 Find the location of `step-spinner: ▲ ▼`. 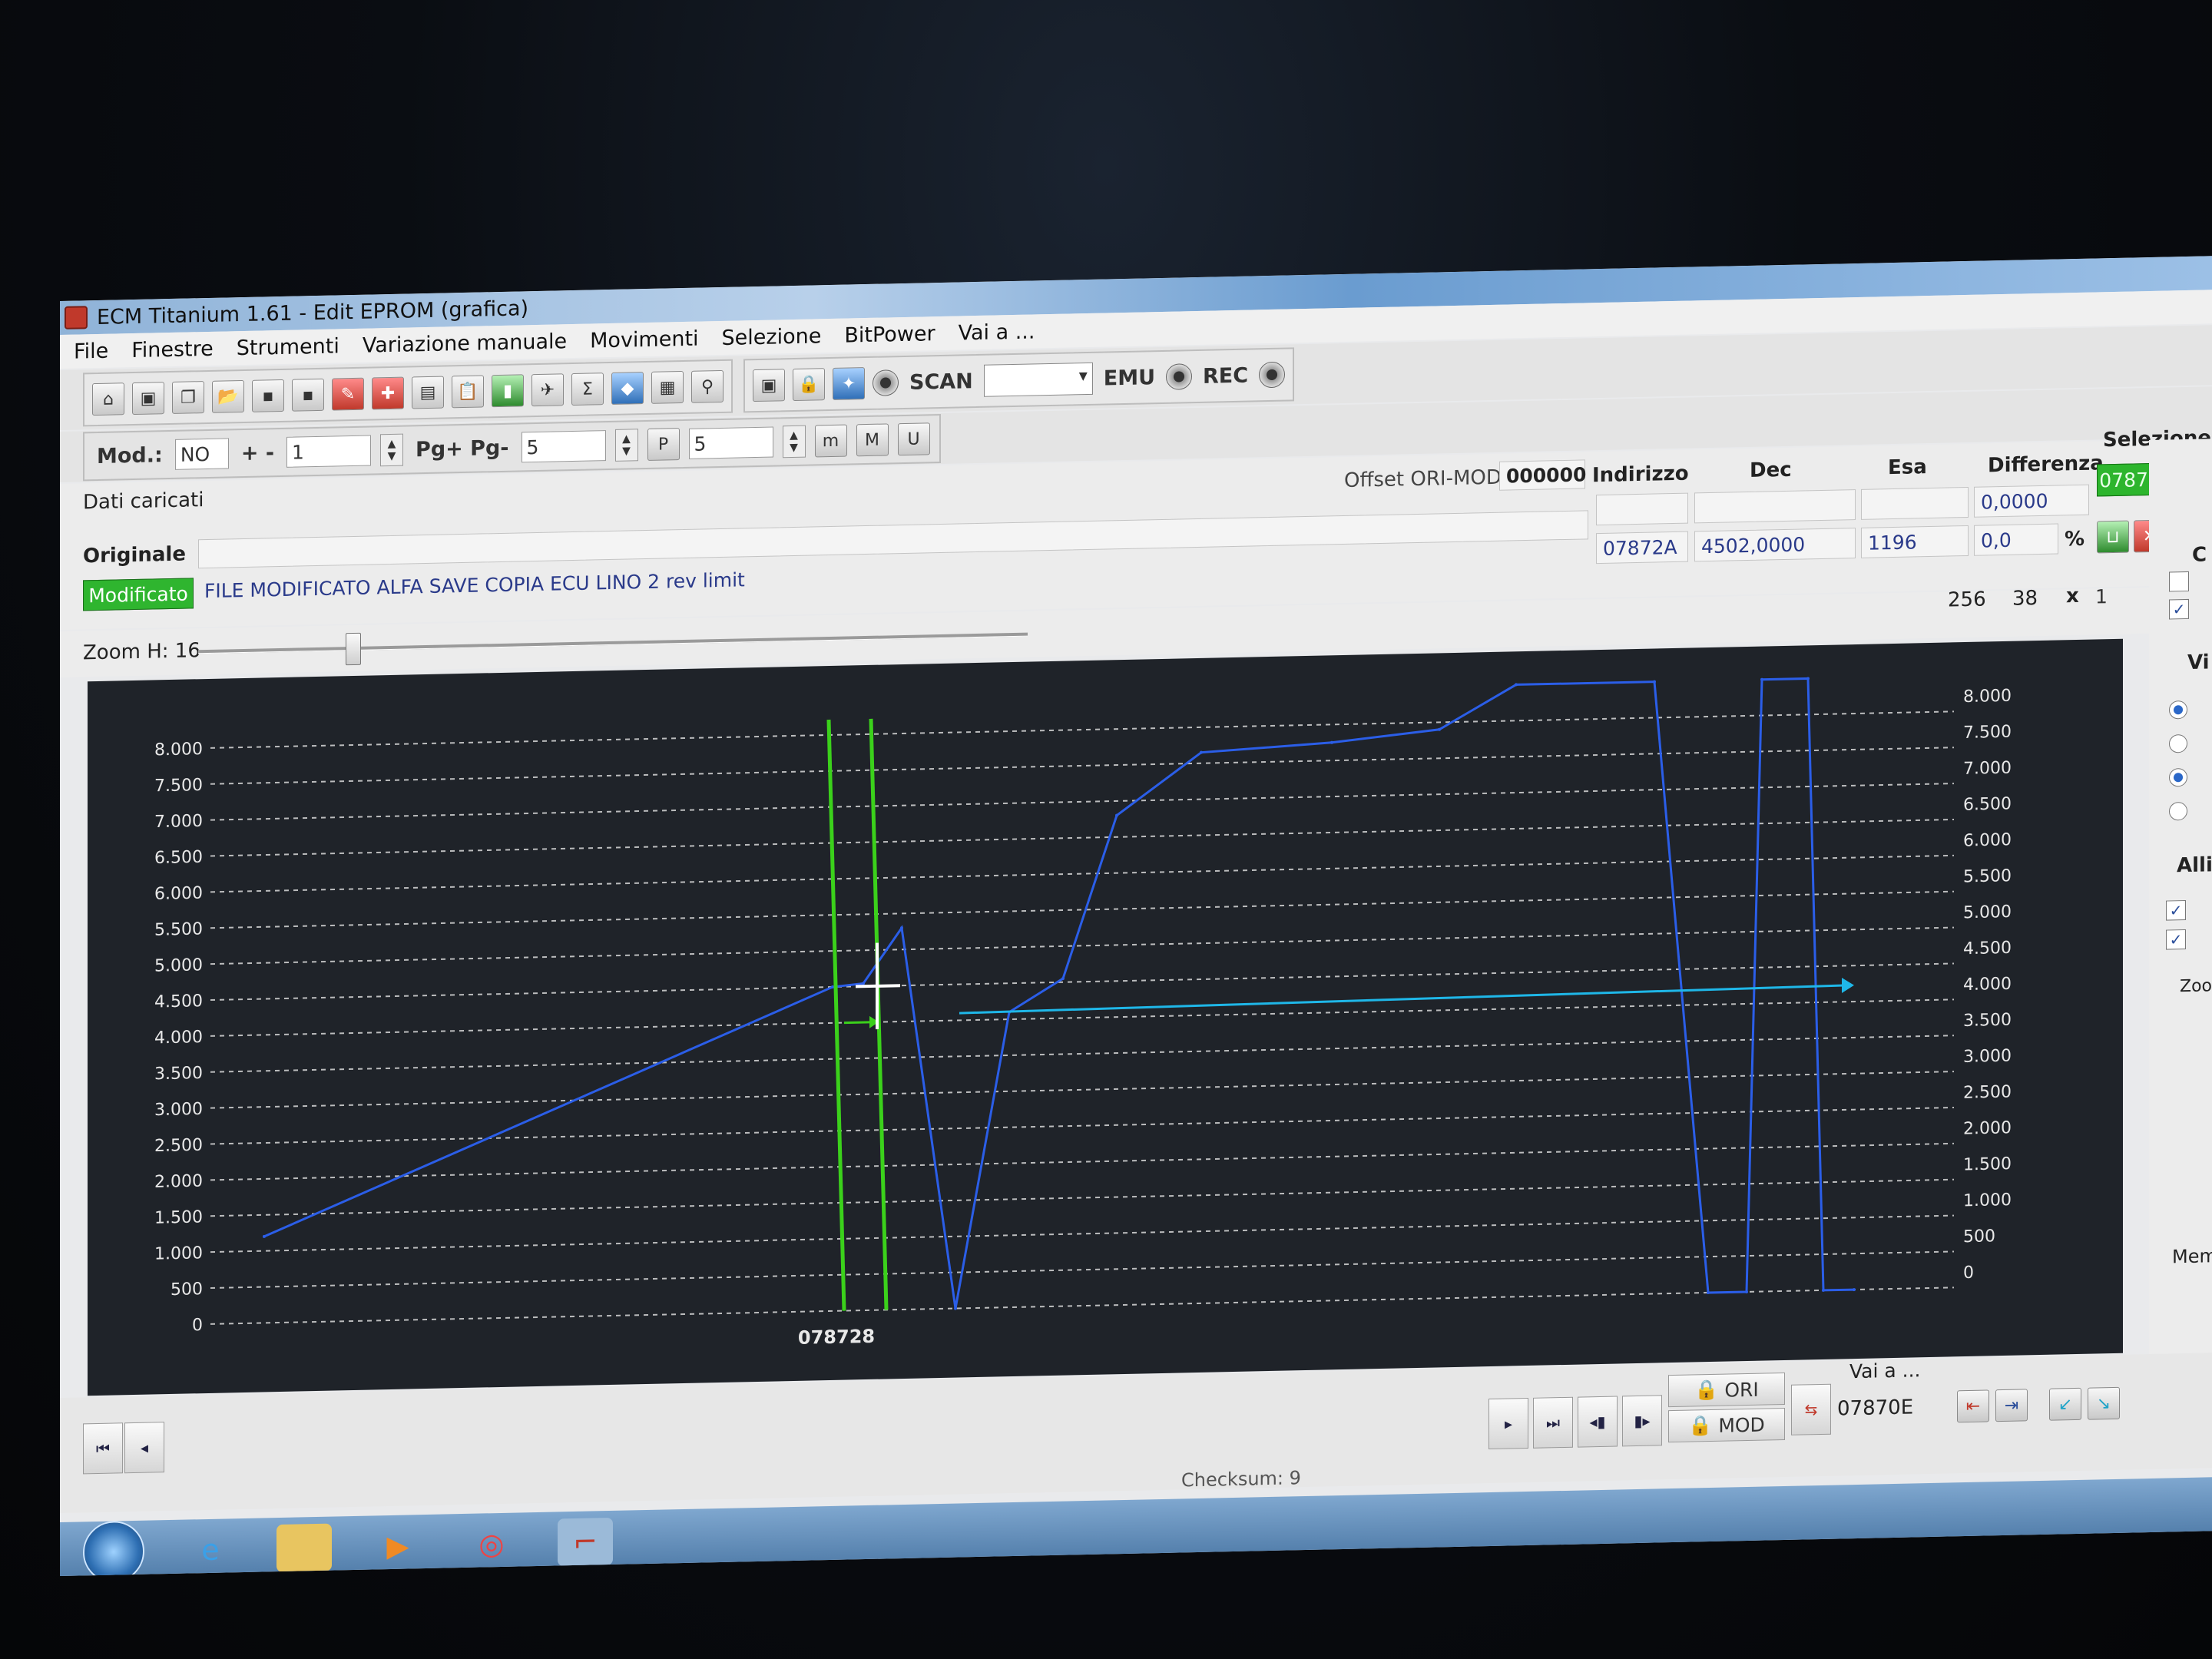

step-spinner: ▲ ▼ is located at coordinates (392, 450).